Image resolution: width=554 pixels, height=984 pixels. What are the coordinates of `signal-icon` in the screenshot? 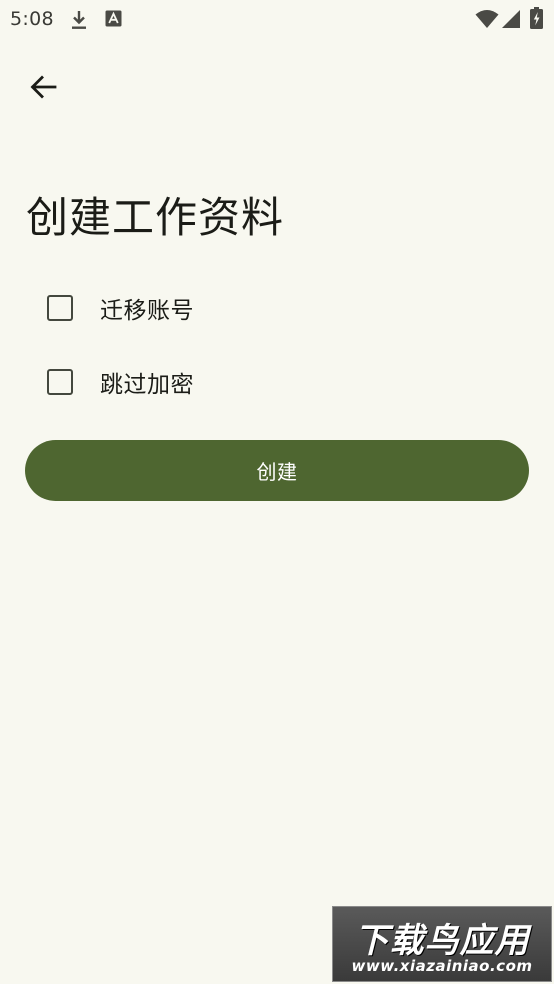 It's located at (511, 21).